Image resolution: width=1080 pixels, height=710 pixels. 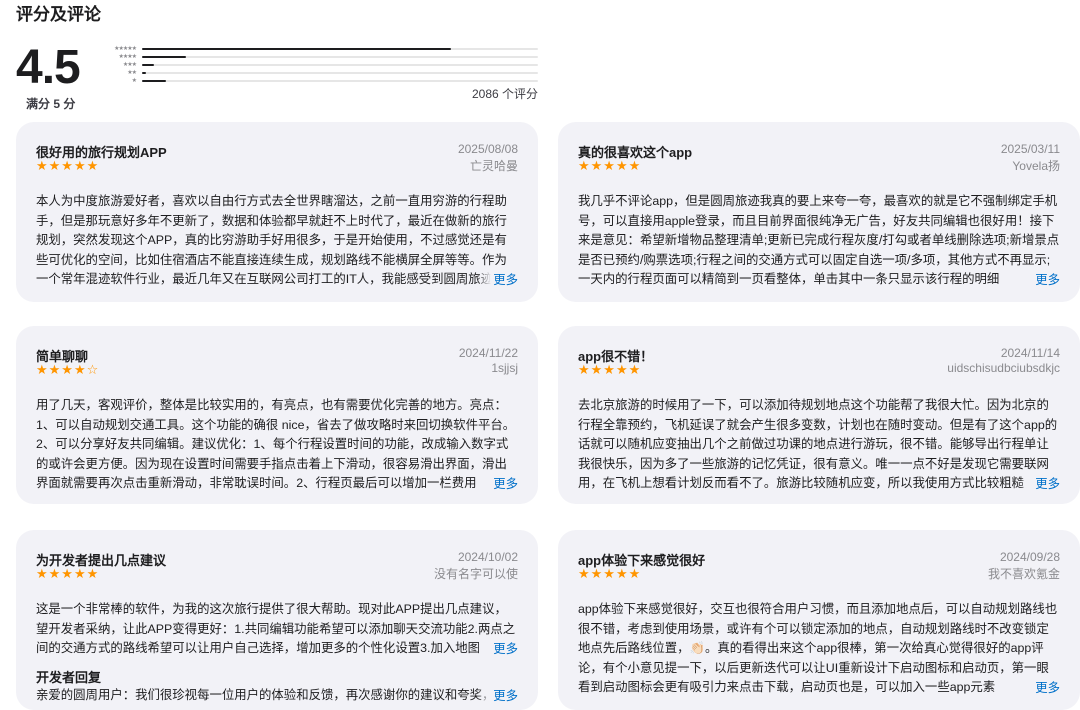 I want to click on developer-response: 亲爱的圆周用户：我们很珍视每一位用户的体验和反馈，再次感谢你的建议和夸奖， 更多, so click(x=277, y=696).